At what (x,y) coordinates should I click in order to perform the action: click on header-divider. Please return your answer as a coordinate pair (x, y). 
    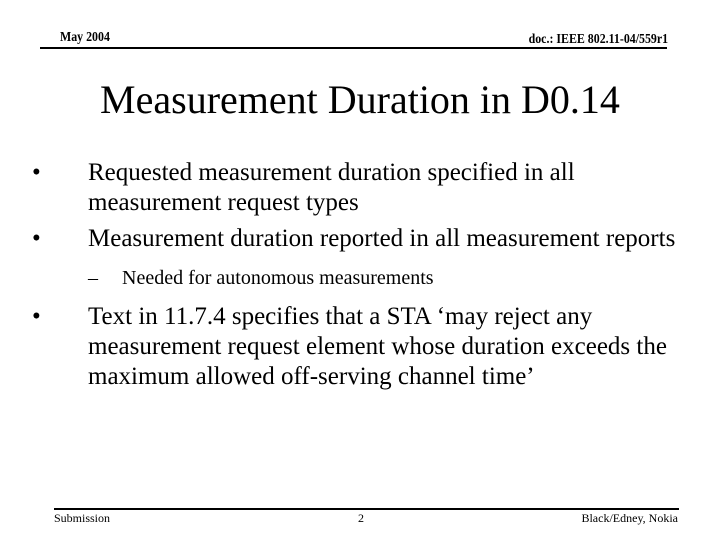
    Looking at the image, I should click on (353, 48).